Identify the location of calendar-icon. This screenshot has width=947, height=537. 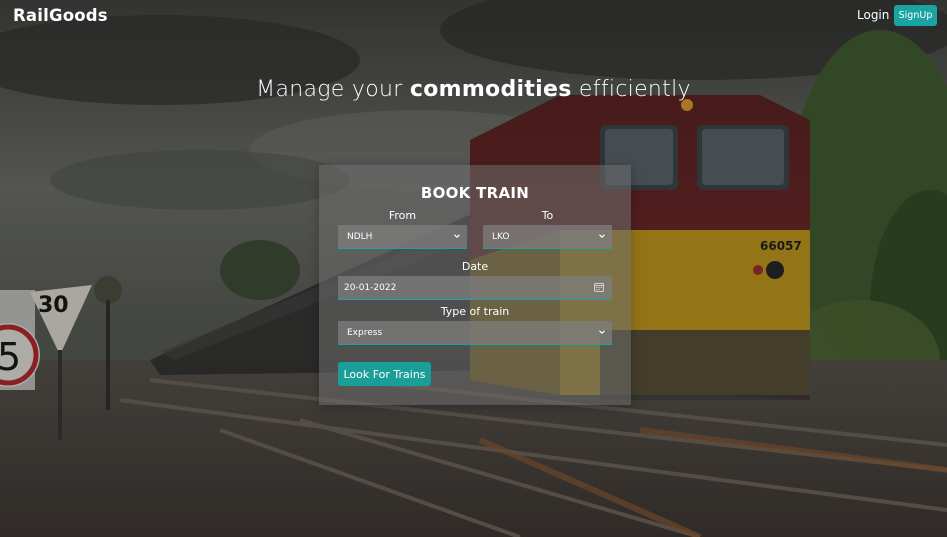
(599, 287).